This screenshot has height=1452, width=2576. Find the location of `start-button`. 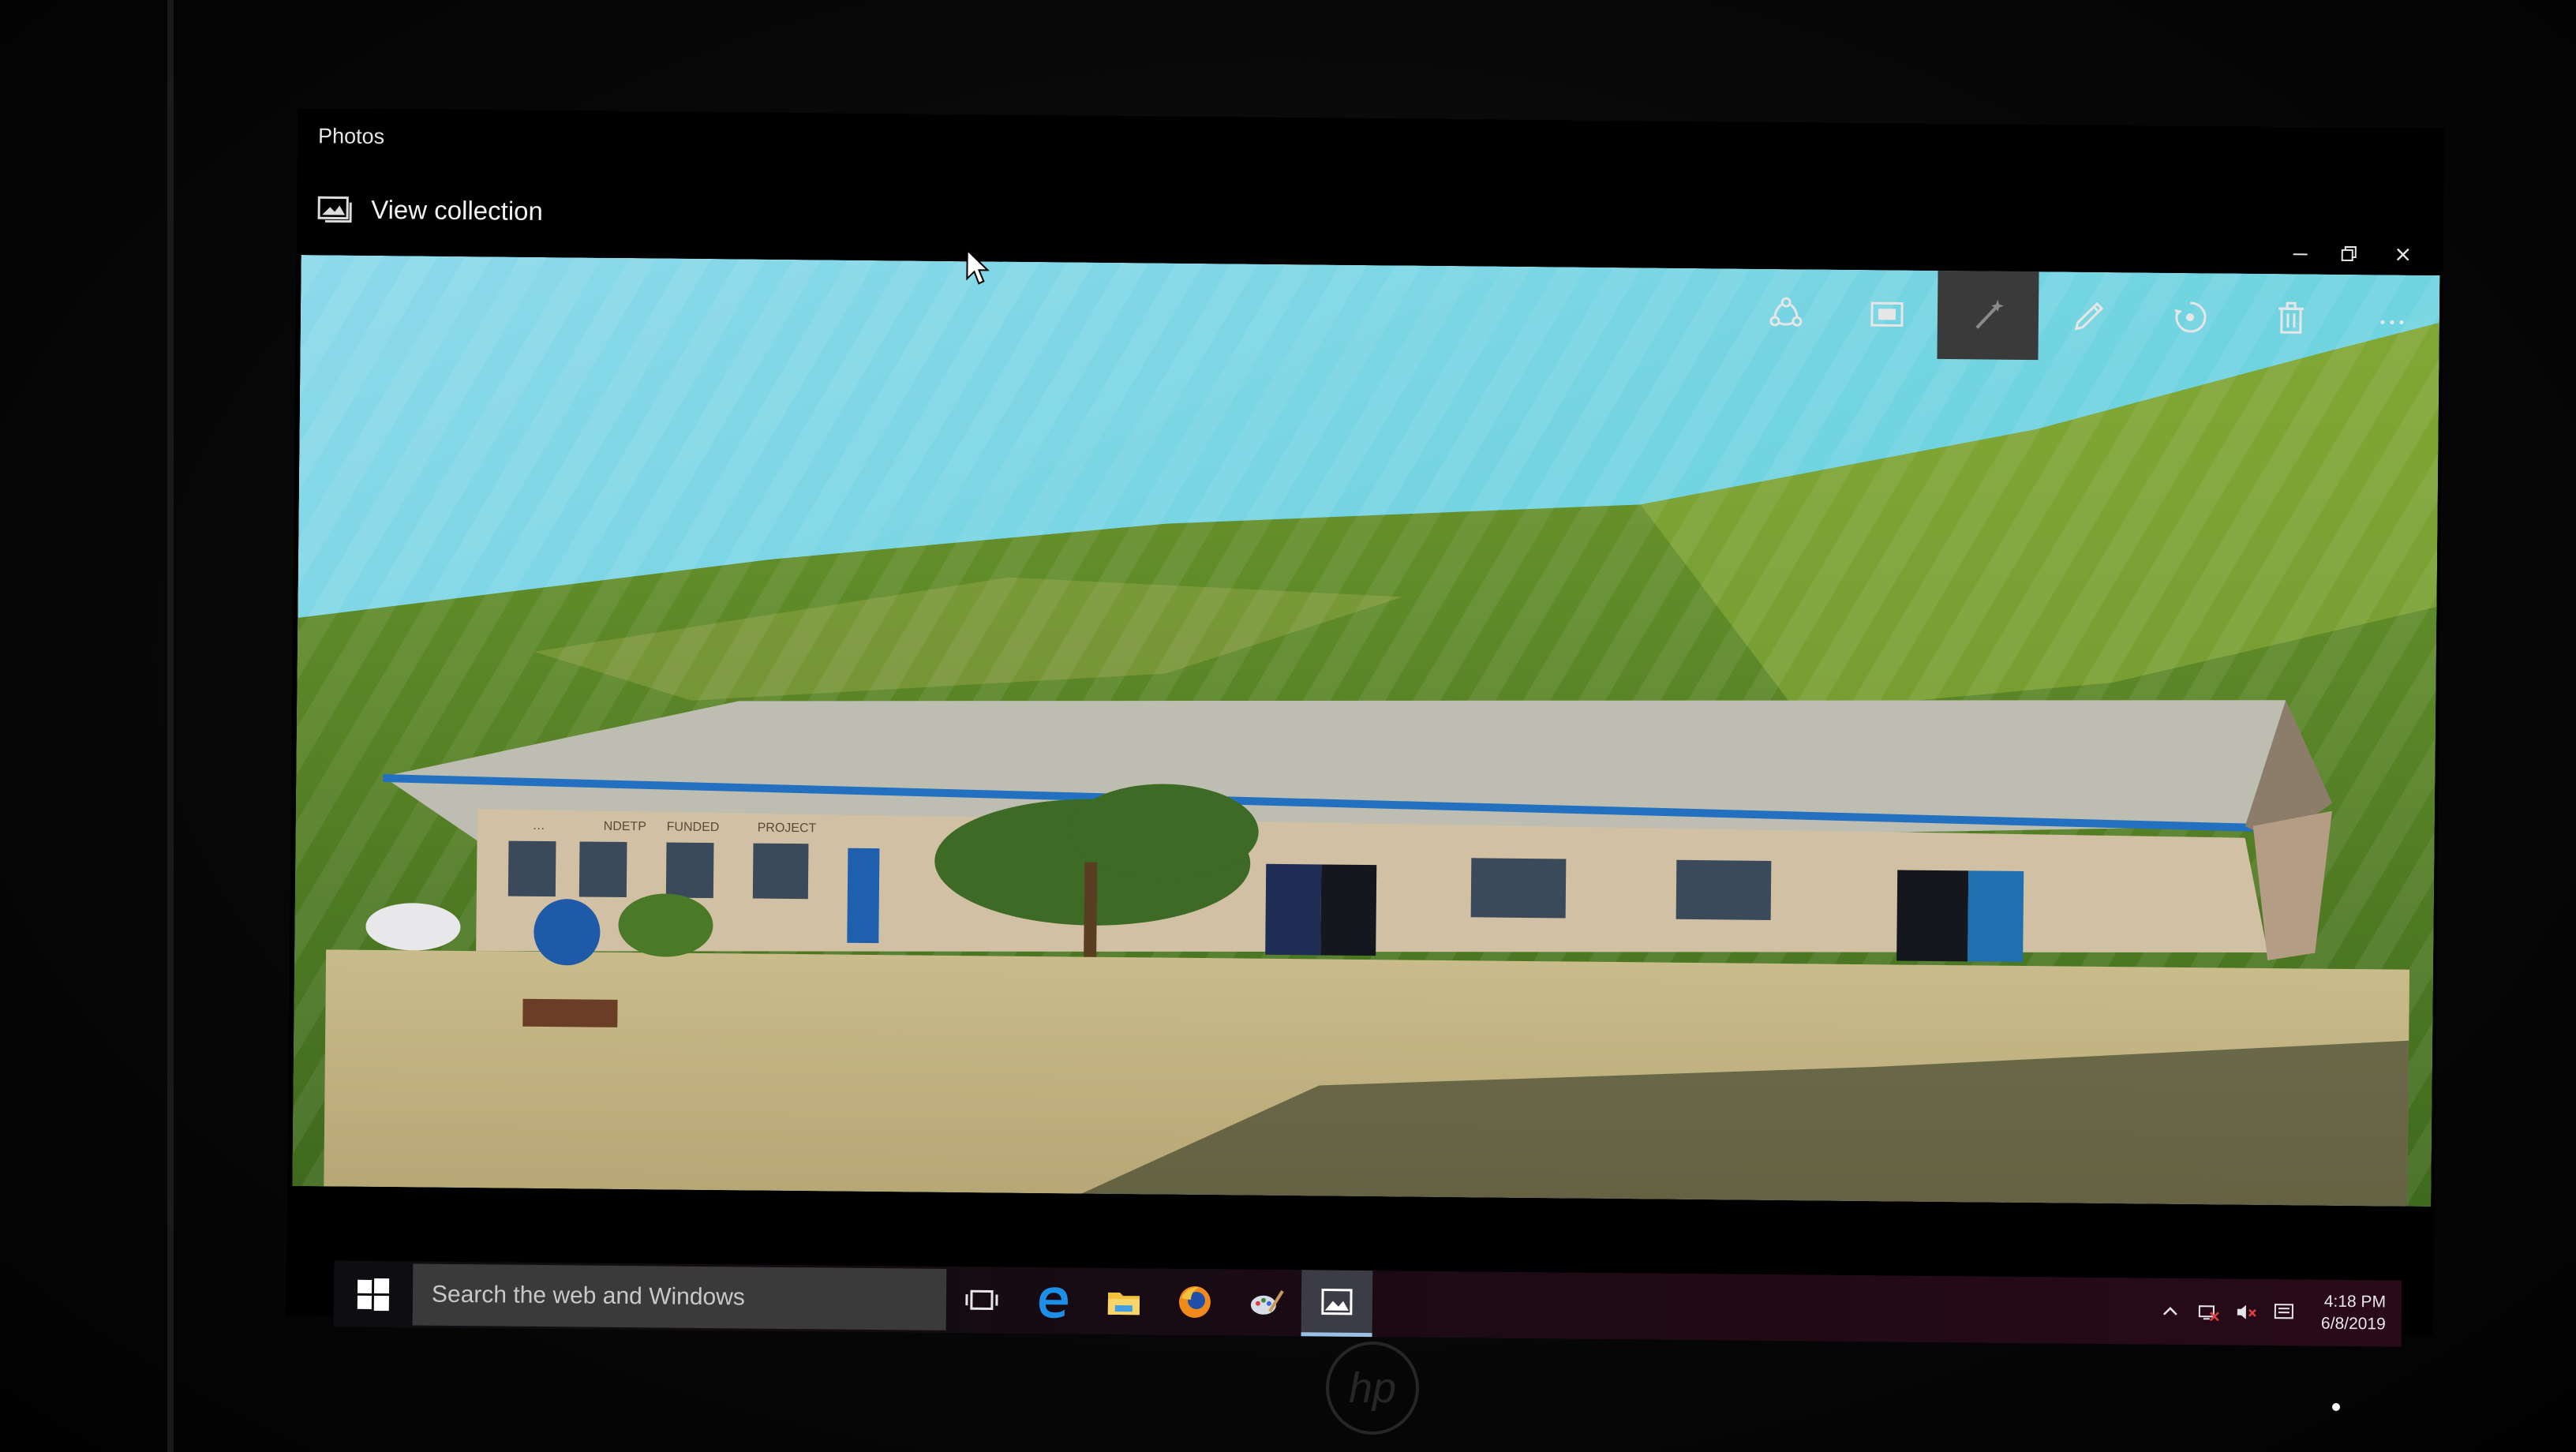

start-button is located at coordinates (374, 1293).